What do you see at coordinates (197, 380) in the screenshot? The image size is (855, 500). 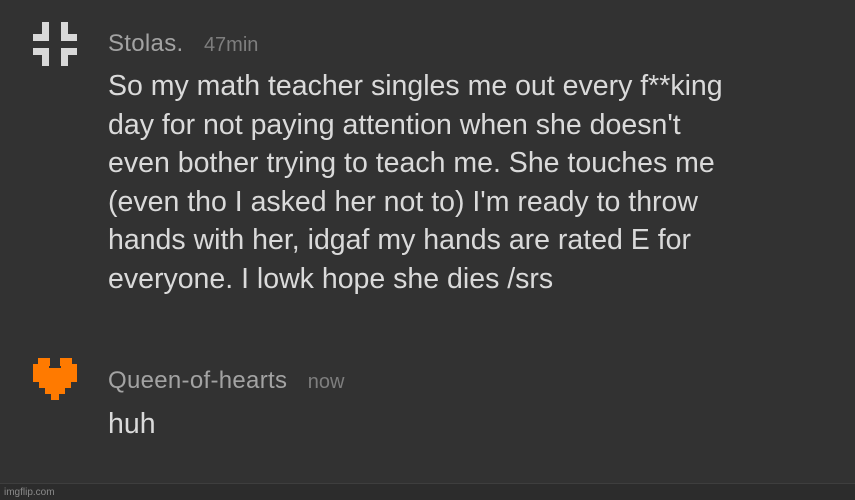 I see `username: Queen-of-hearts` at bounding box center [197, 380].